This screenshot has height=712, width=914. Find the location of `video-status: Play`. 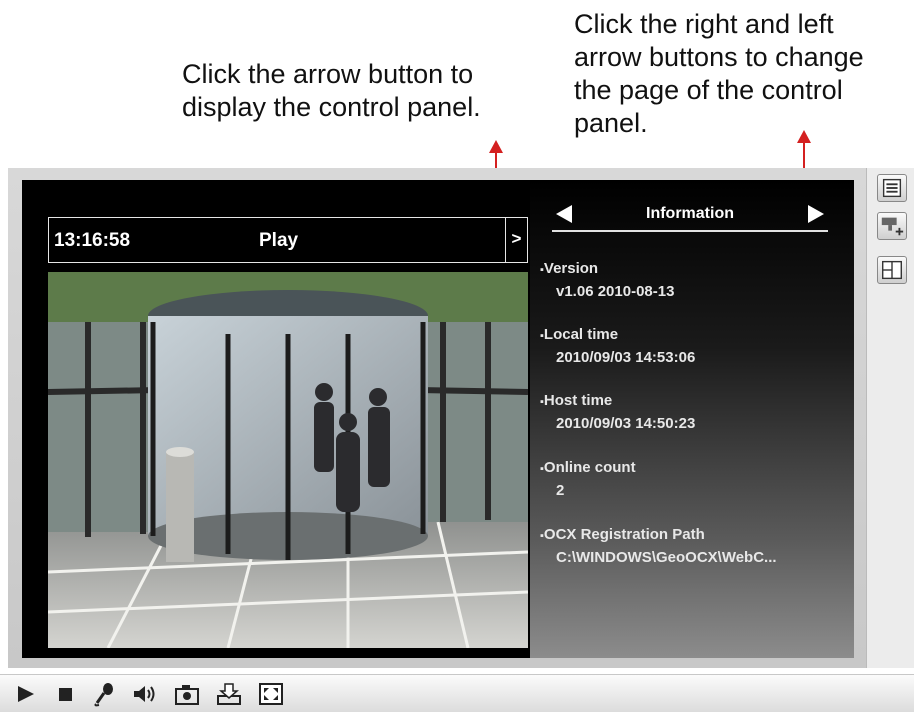

video-status: Play is located at coordinates (279, 240).